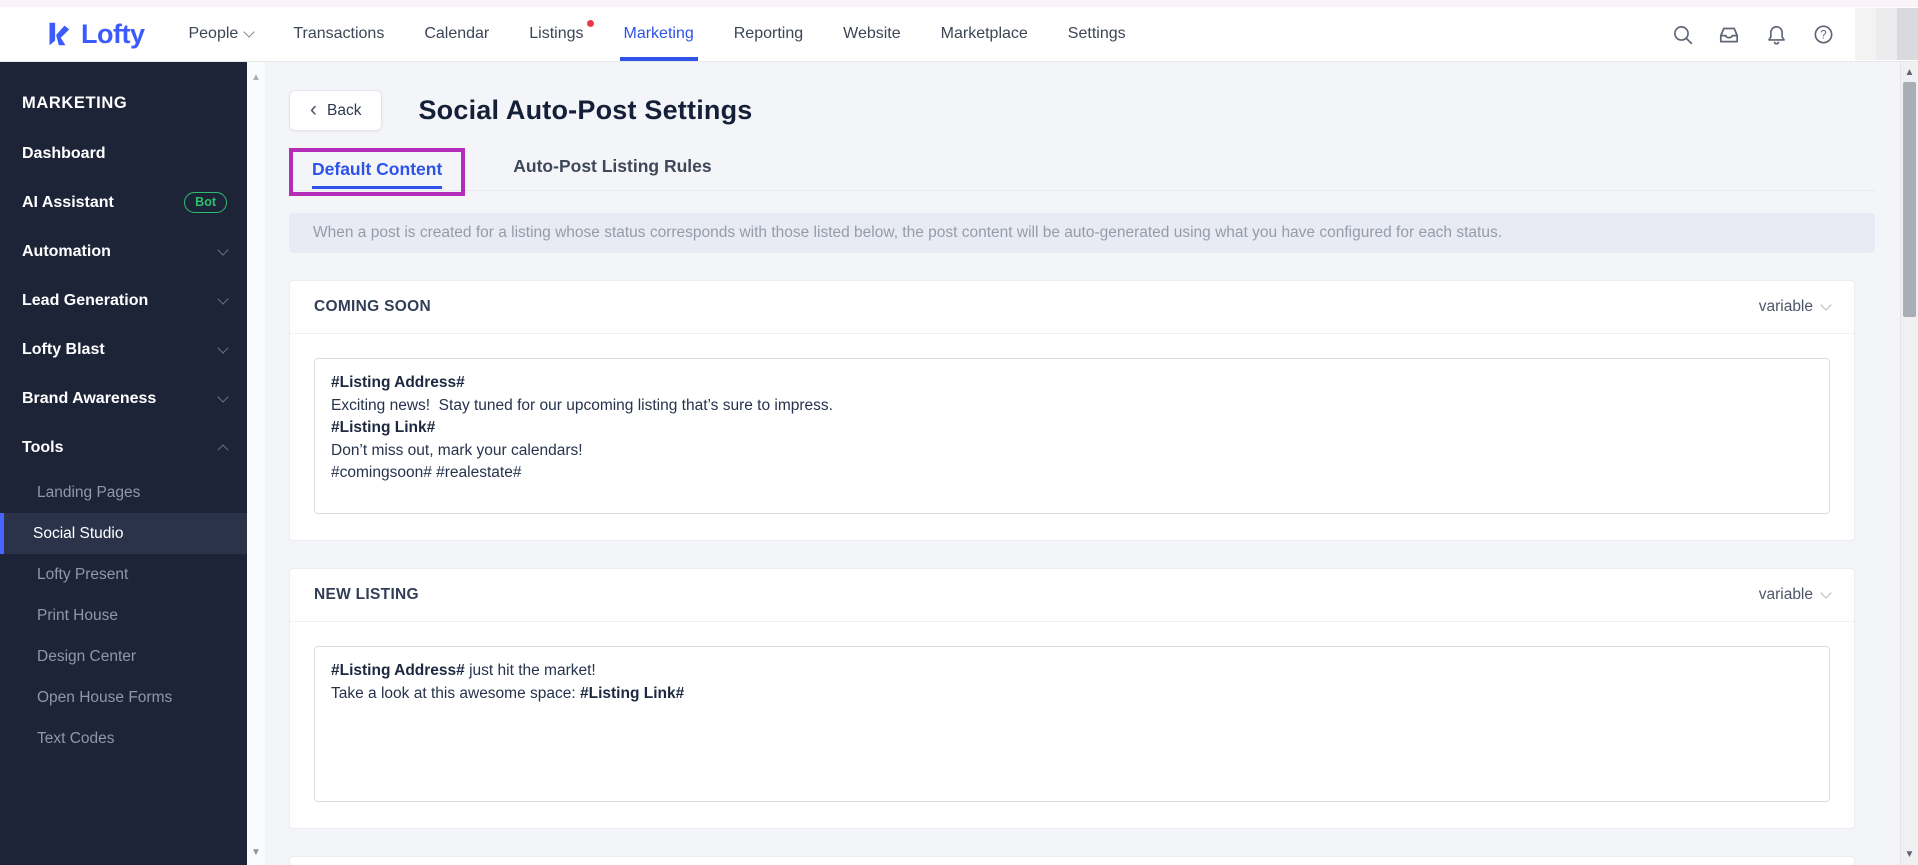  I want to click on sidebar-item-label: Automation, so click(66, 251).